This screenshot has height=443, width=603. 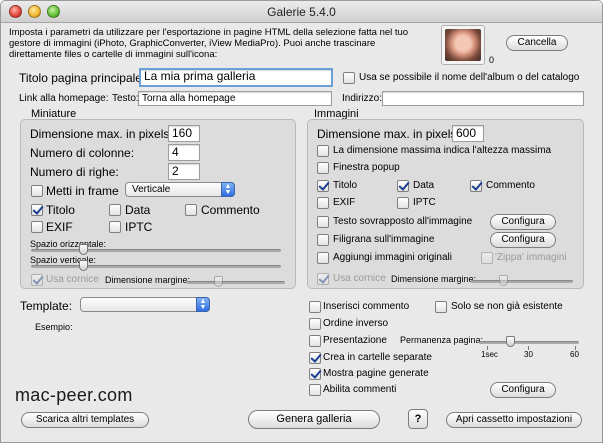 What do you see at coordinates (46, 306) in the screenshot?
I see `template-label: Template:` at bounding box center [46, 306].